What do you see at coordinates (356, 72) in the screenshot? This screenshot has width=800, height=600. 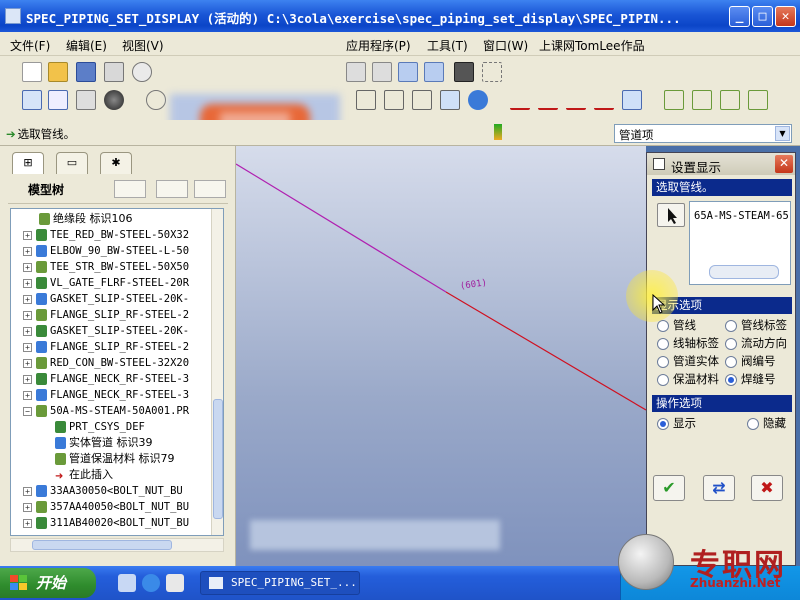 I see `copy-icon` at bounding box center [356, 72].